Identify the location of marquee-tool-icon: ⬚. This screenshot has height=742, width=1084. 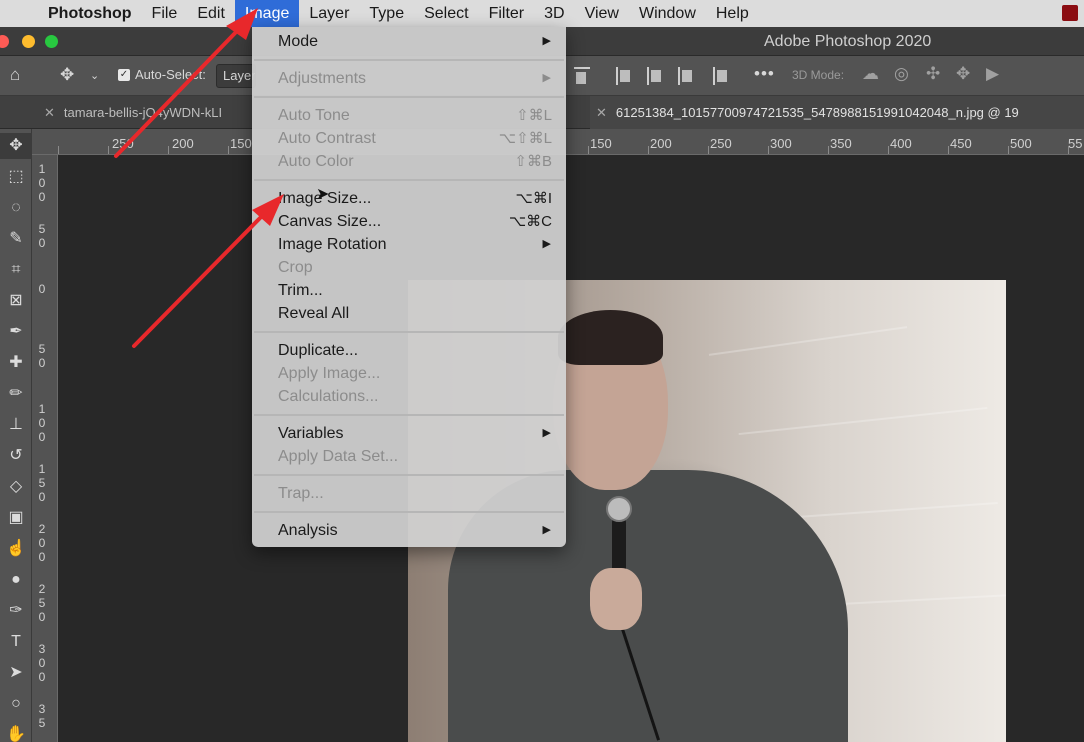
(16, 177).